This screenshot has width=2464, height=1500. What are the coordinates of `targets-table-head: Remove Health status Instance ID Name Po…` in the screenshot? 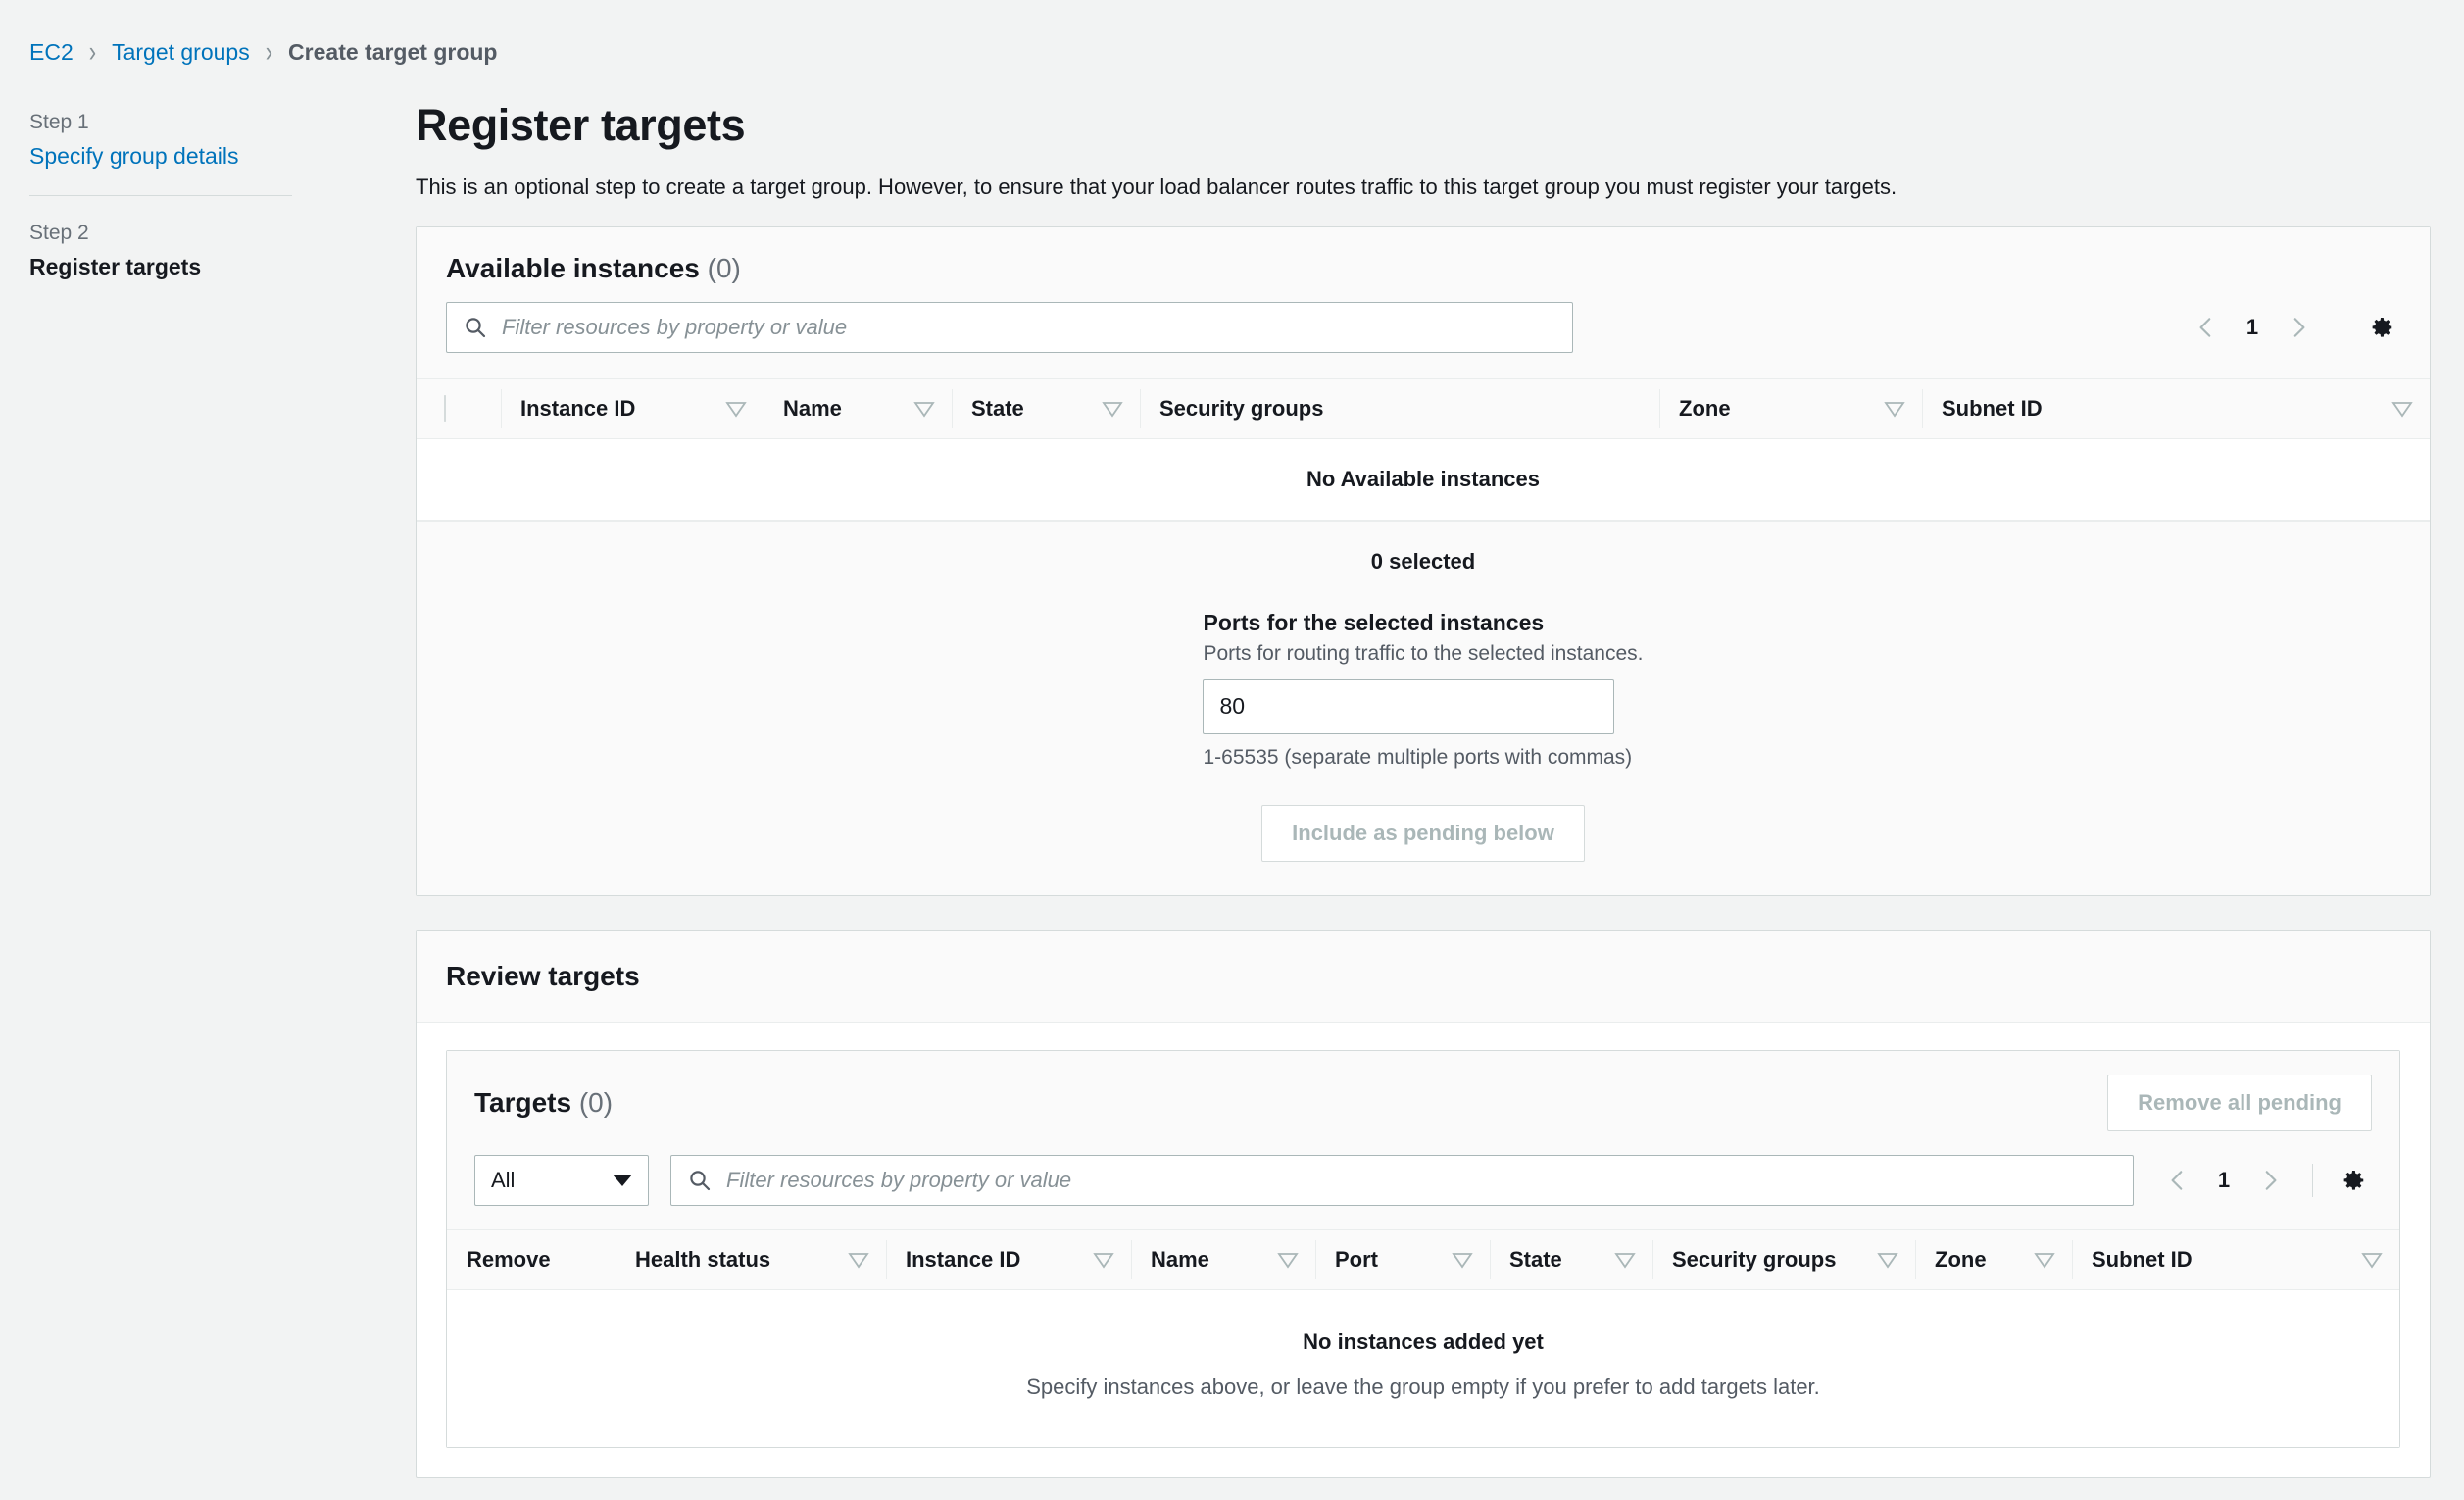 It's located at (1423, 1259).